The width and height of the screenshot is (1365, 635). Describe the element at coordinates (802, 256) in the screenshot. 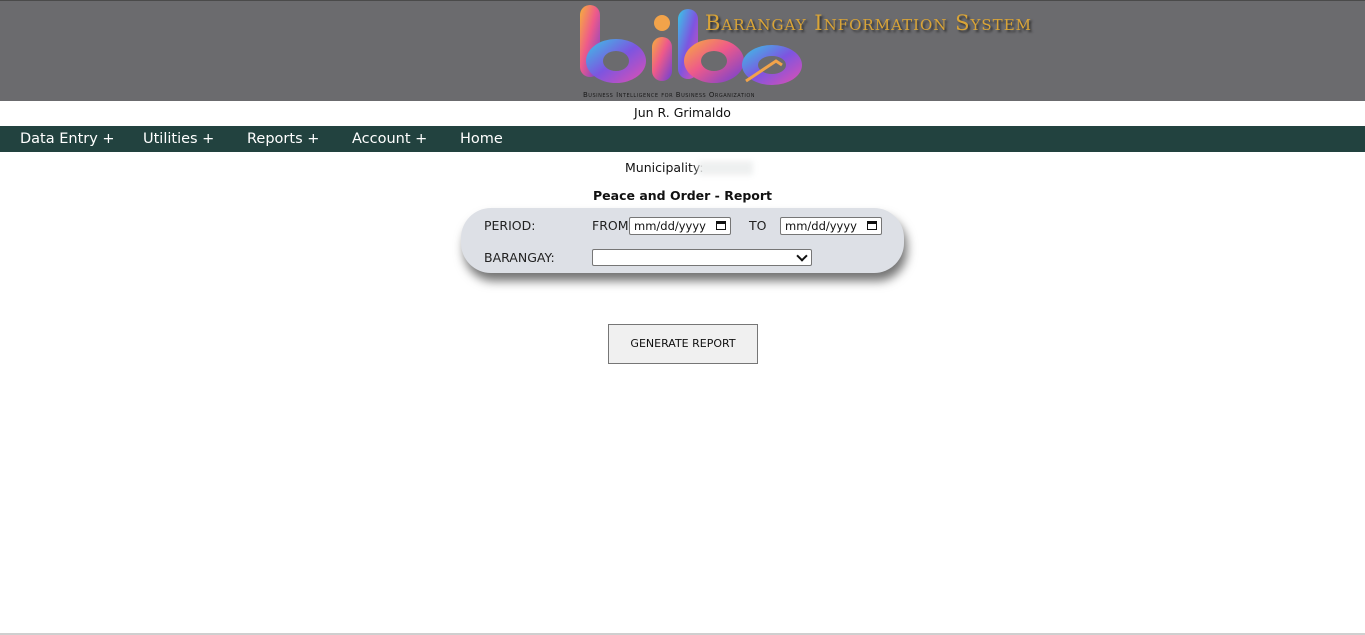

I see `chevron-down-icon` at that location.